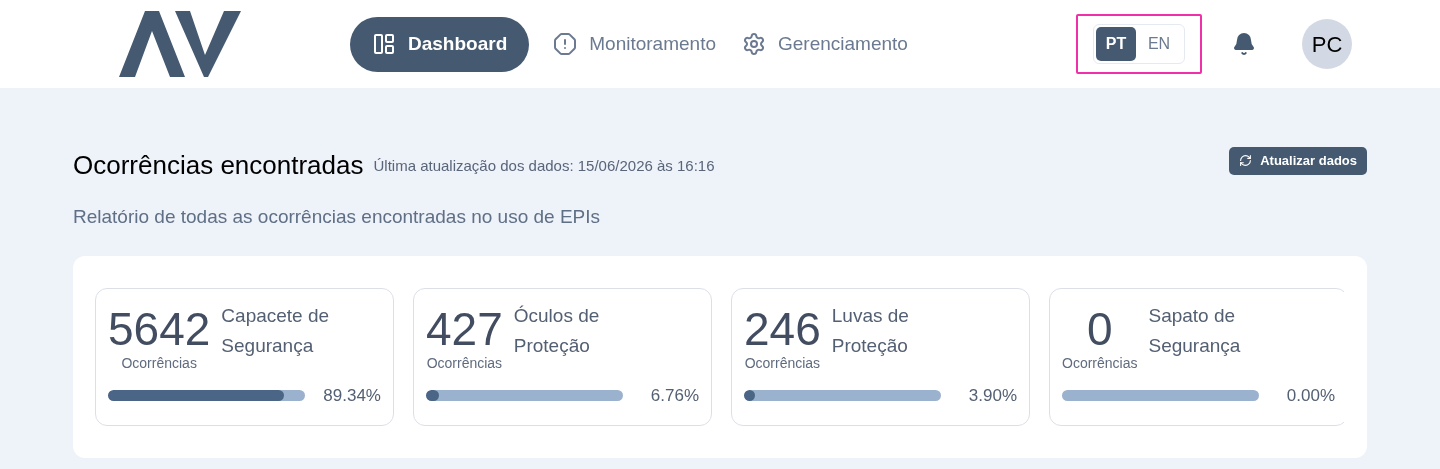 This screenshot has height=469, width=1440. What do you see at coordinates (218, 165) in the screenshot?
I see `page-title: Ocorrências encontradas` at bounding box center [218, 165].